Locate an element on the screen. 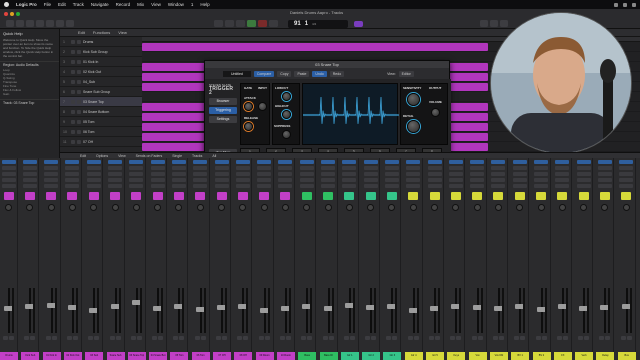 Image resolution: width=640 pixels, height=360 pixels. track-name: Snare Sub Group is located at coordinates (96, 92).